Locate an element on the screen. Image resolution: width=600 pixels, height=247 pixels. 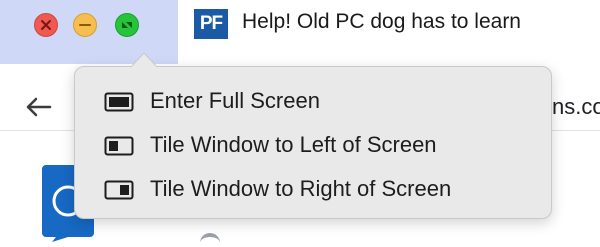
site-favicon: PF is located at coordinates (211, 24).